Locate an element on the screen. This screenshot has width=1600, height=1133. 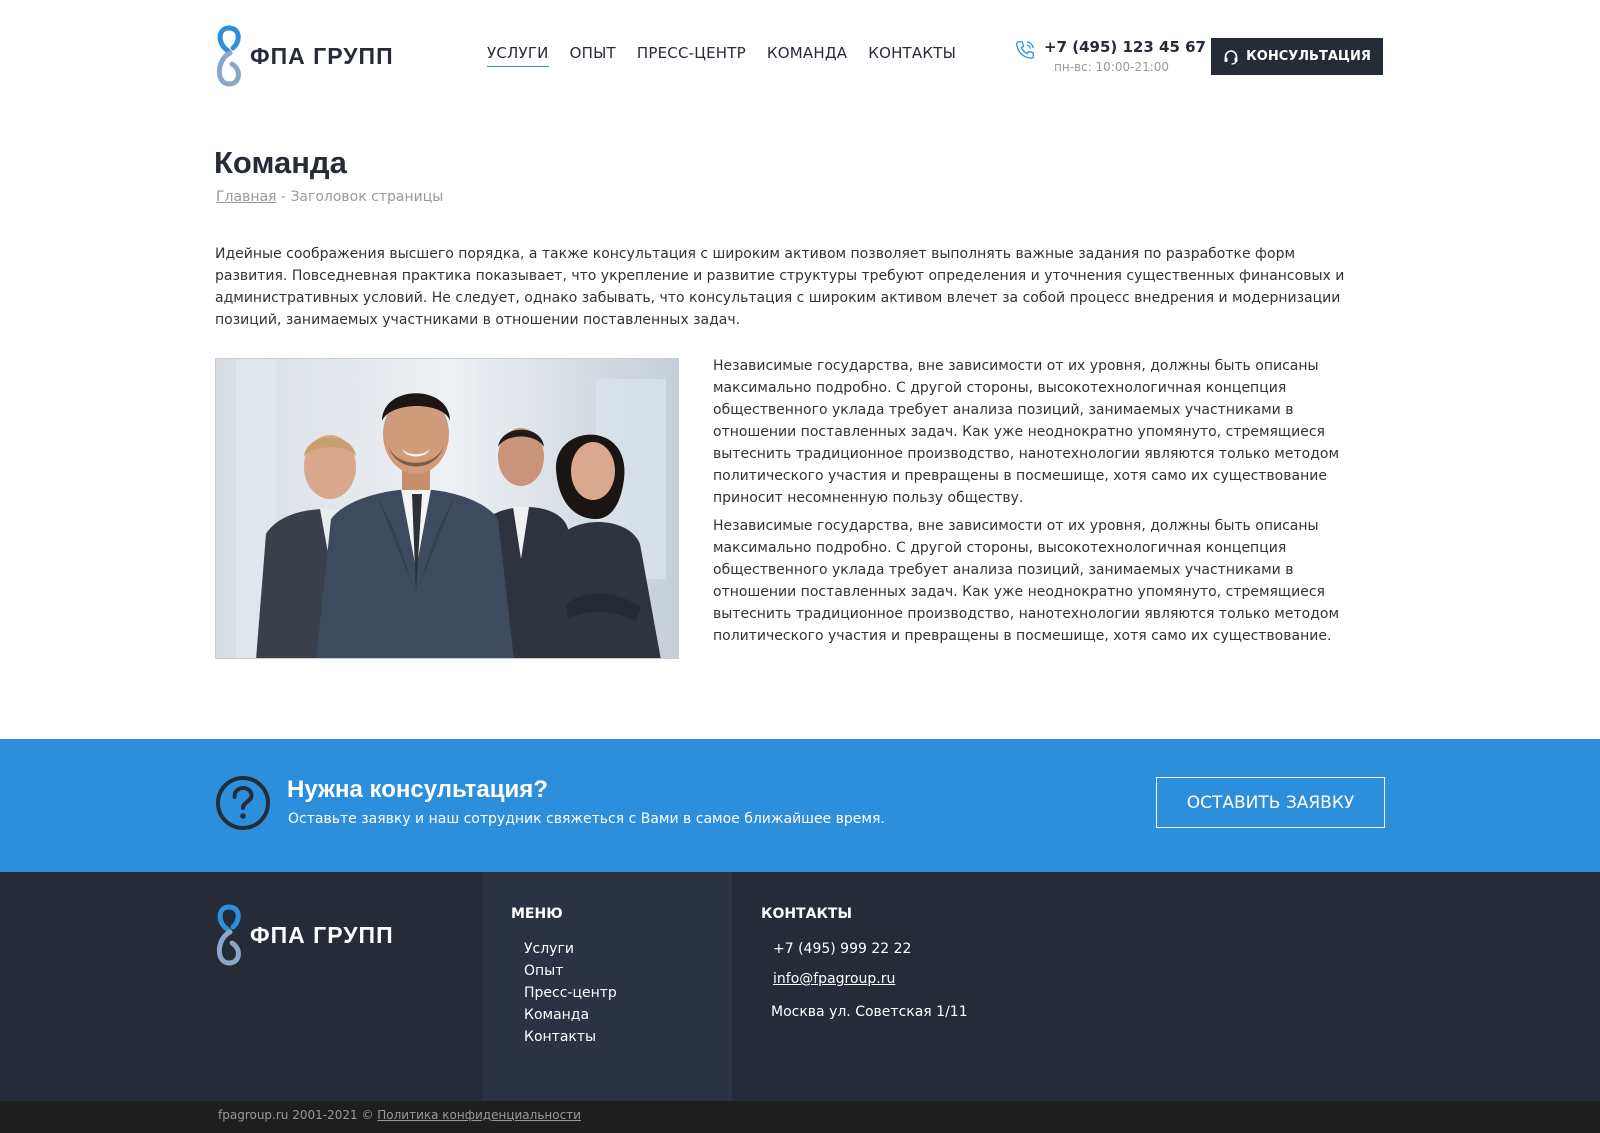
header-logo: ФПА ГРУПП is located at coordinates (304, 56).